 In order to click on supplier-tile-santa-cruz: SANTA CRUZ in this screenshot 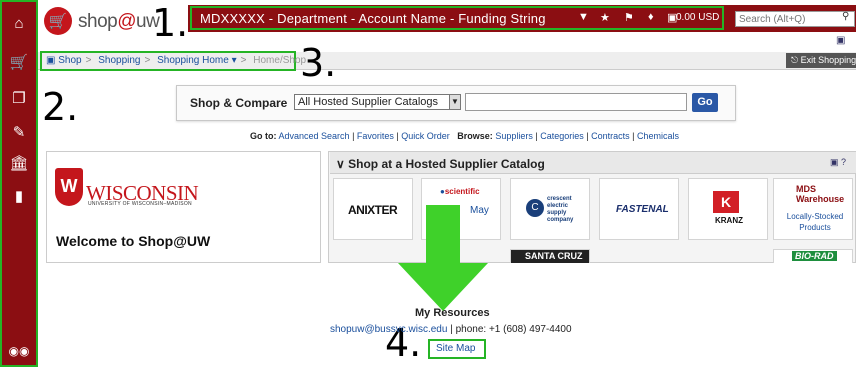, I will do `click(550, 256)`.